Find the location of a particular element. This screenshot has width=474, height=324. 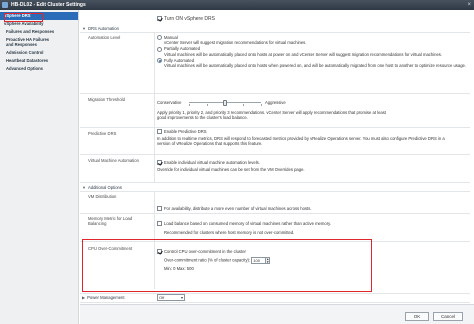

additional-options-header: Additional Options is located at coordinates (104, 187).